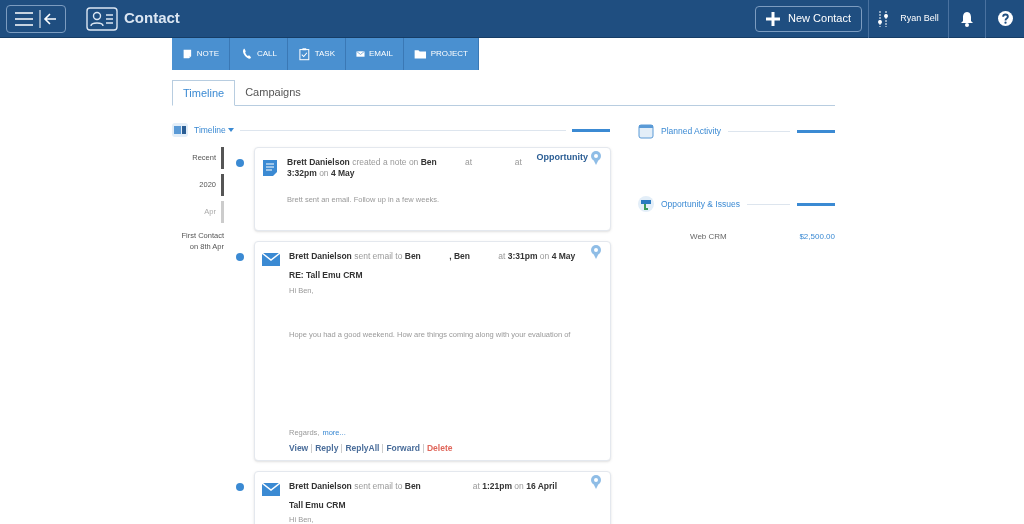  I want to click on contact-card-icon, so click(102, 18).